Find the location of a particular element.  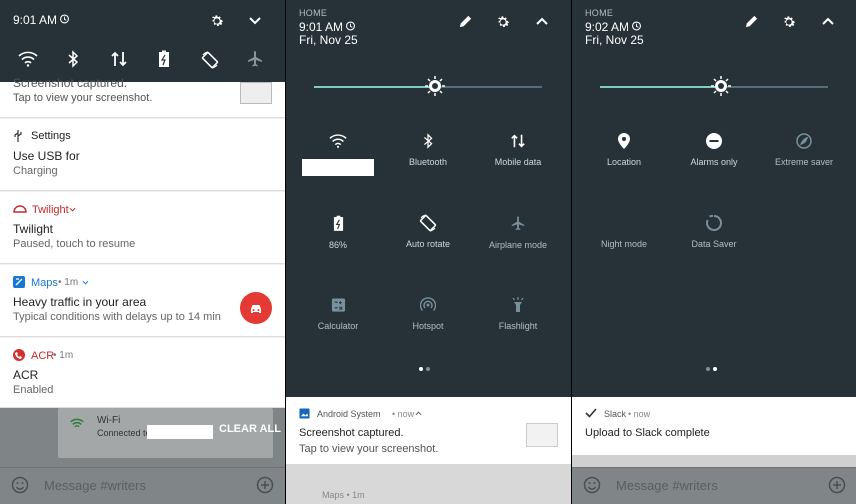

app-name: Twilight is located at coordinates (50, 210).